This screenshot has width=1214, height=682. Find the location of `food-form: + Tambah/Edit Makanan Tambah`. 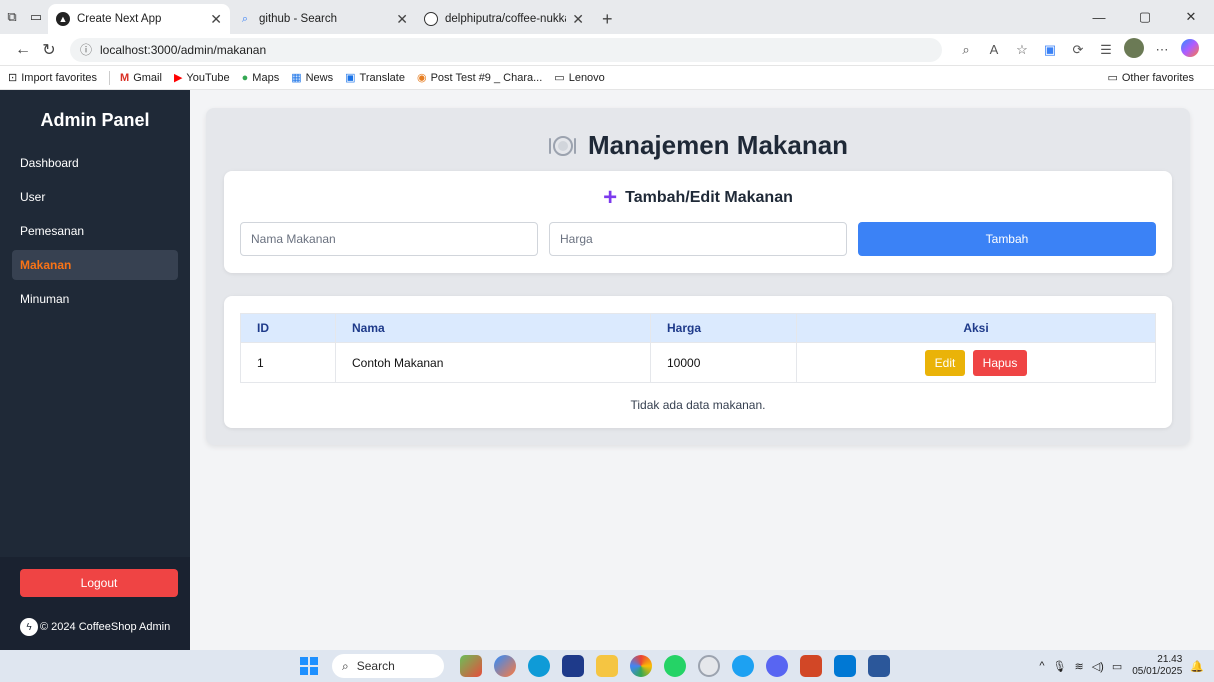

food-form: + Tambah/Edit Makanan Tambah is located at coordinates (698, 222).